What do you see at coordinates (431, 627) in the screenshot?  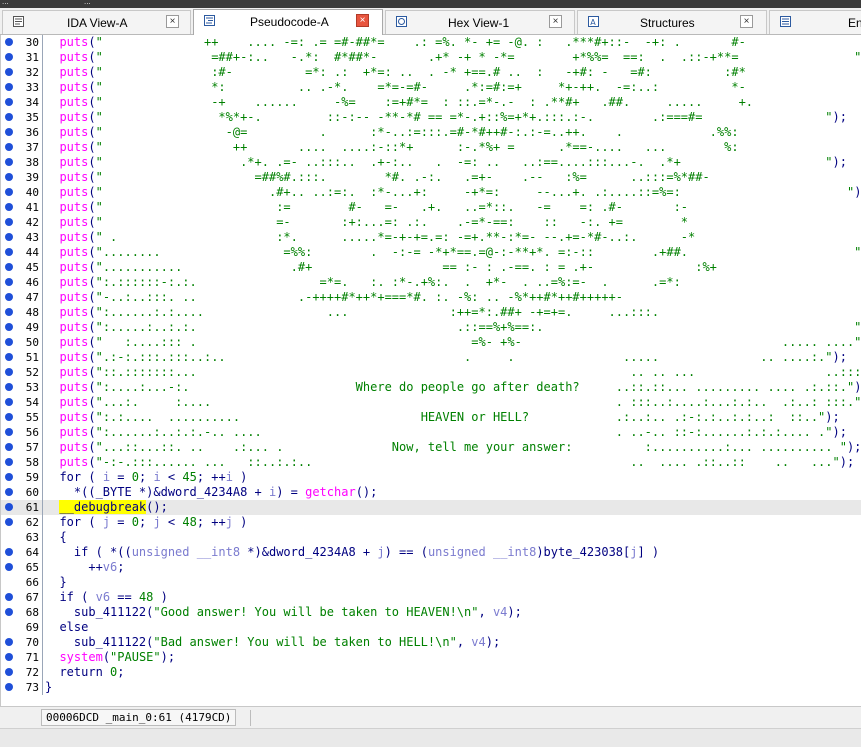 I see `code-line-69: 69 else` at bounding box center [431, 627].